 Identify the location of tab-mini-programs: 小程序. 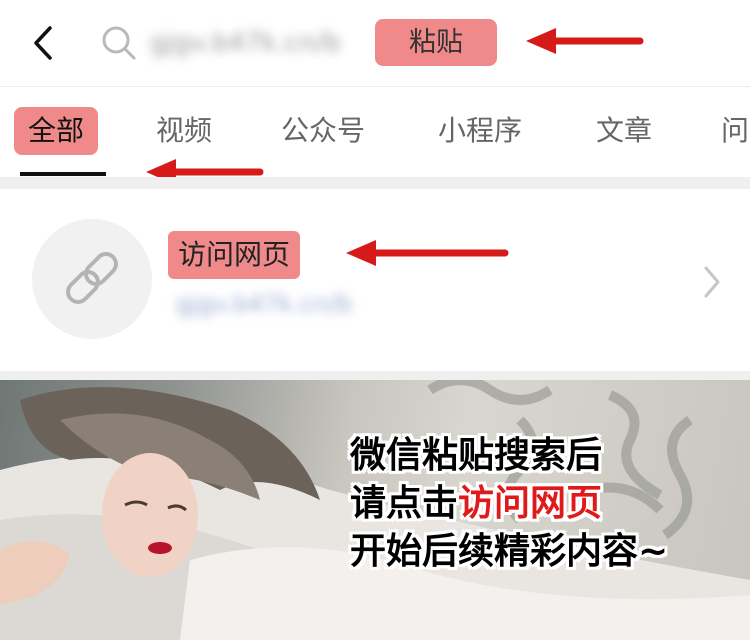
(480, 131).